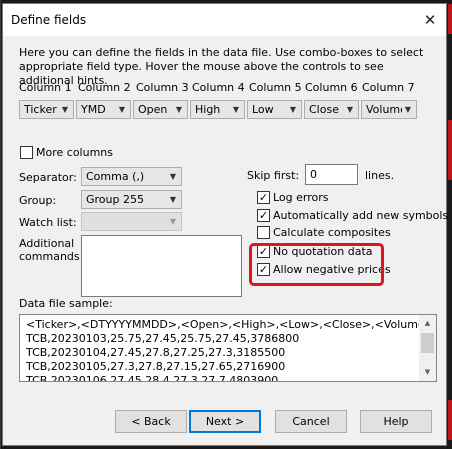  Describe the element at coordinates (48, 222) in the screenshot. I see `watch-list-label: Watch list:` at that location.